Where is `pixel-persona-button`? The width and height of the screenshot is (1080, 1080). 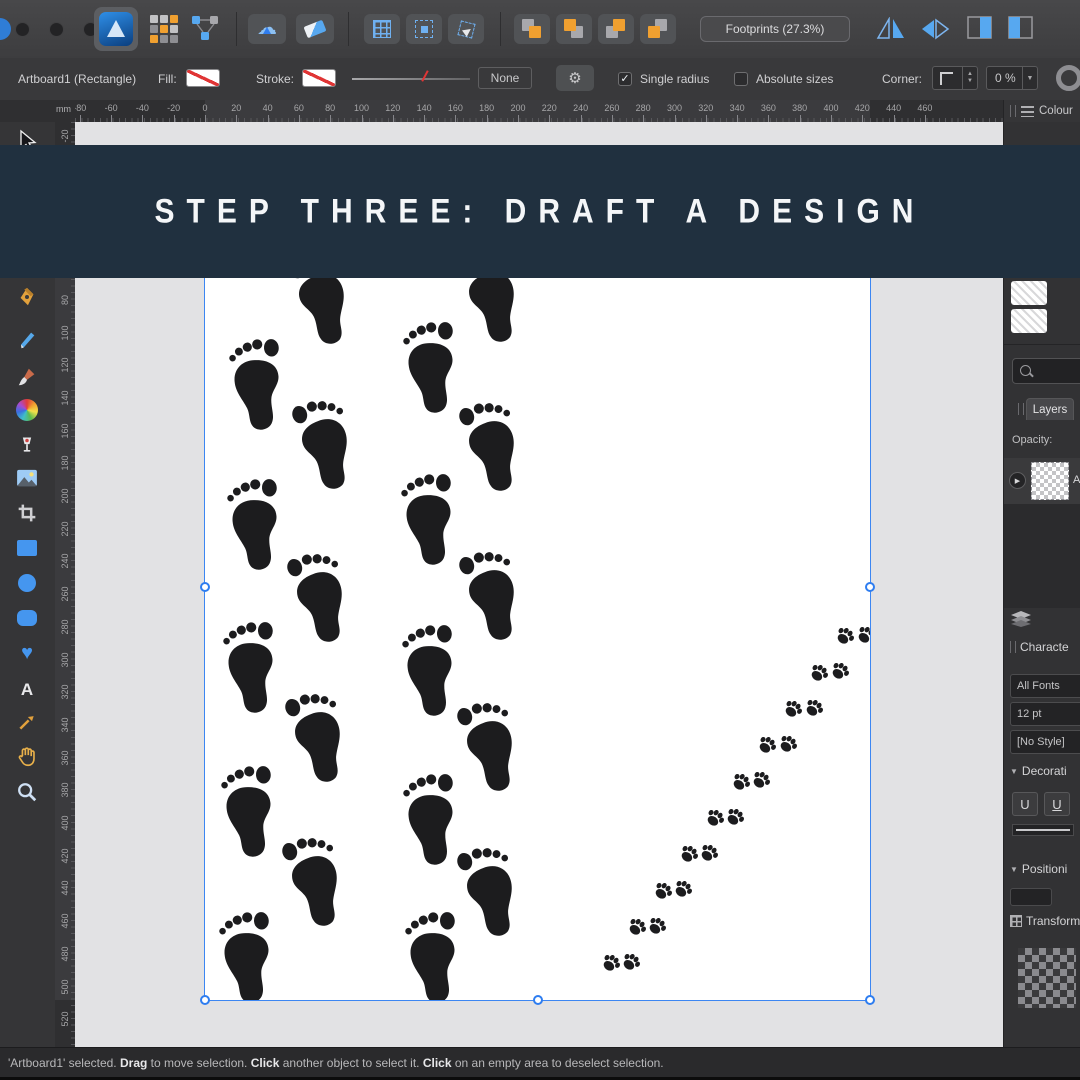 pixel-persona-button is located at coordinates (164, 29).